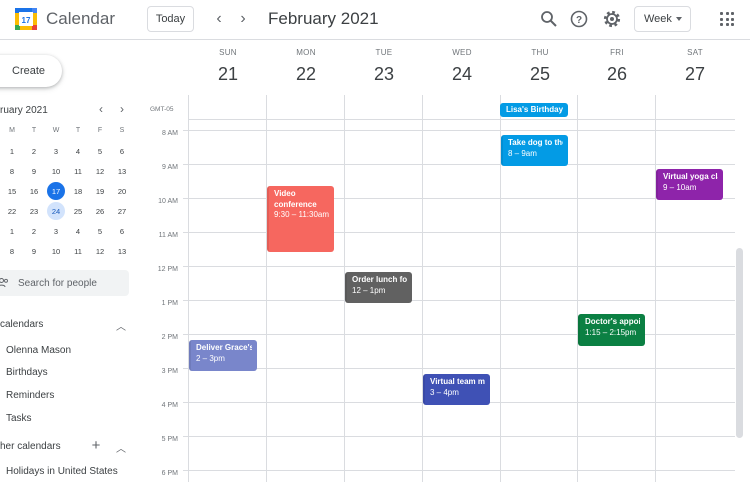 The height and width of the screenshot is (482, 750). Describe the element at coordinates (384, 74) in the screenshot. I see `day-number: 23` at that location.